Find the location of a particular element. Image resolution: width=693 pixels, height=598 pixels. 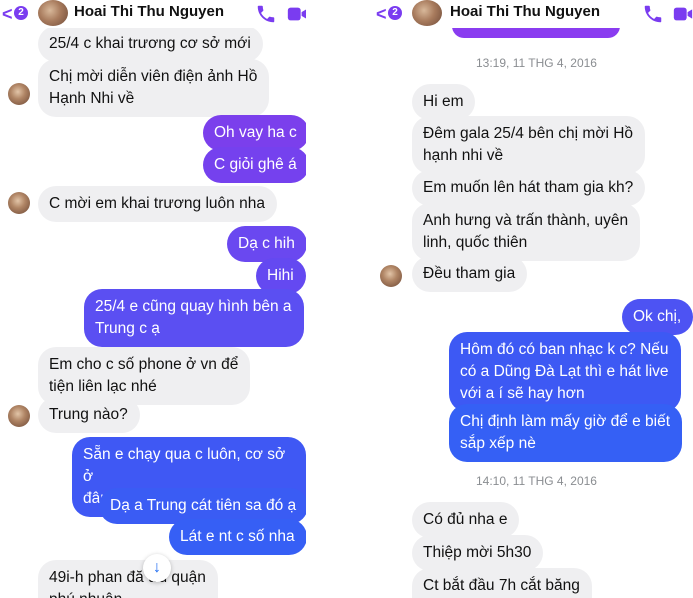

message-bubble: C giỏi ghê á is located at coordinates (254, 165).